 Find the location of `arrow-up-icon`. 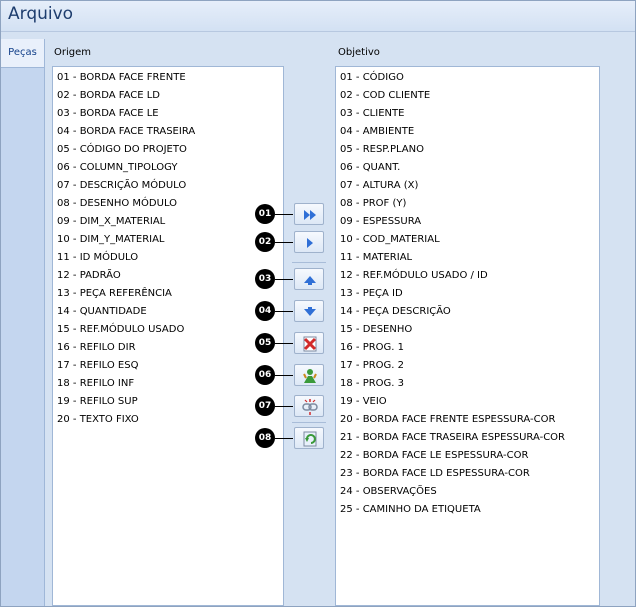

arrow-up-icon is located at coordinates (310, 280).